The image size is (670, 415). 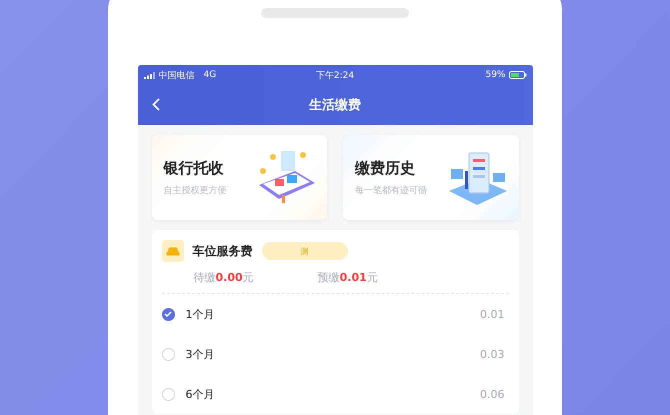 I want to click on check-icon, so click(x=168, y=314).